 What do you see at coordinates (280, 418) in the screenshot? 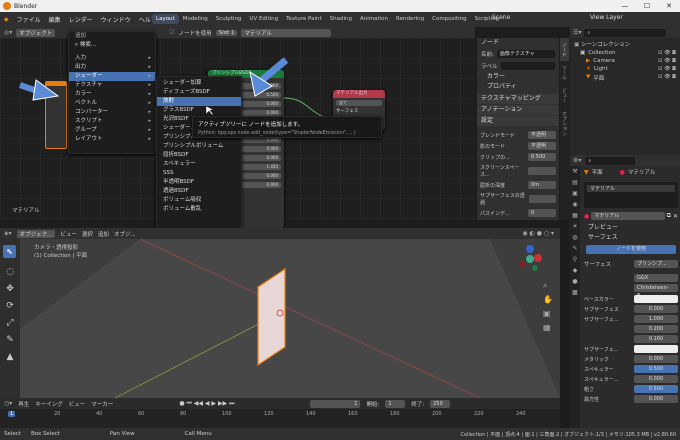
I see `timeline-ruler: 0204060801001201401601802002202401` at bounding box center [280, 418].